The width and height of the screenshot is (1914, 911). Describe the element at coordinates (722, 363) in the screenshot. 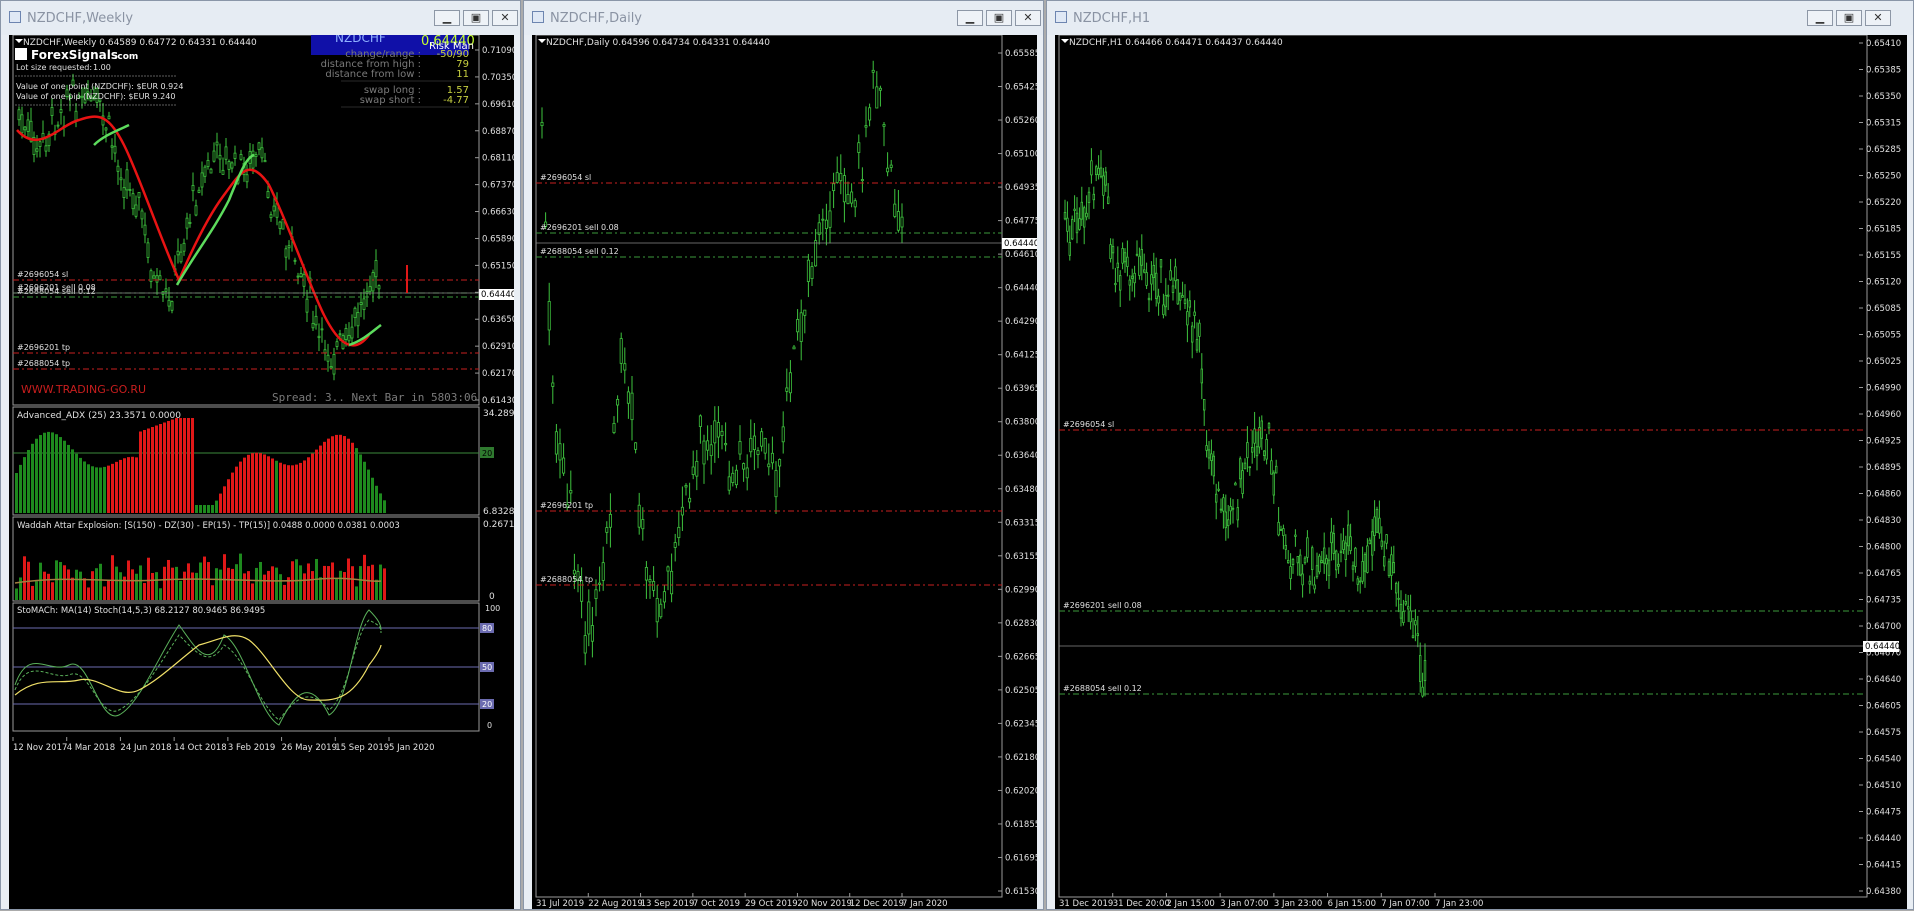

I see `daily-candles` at that location.